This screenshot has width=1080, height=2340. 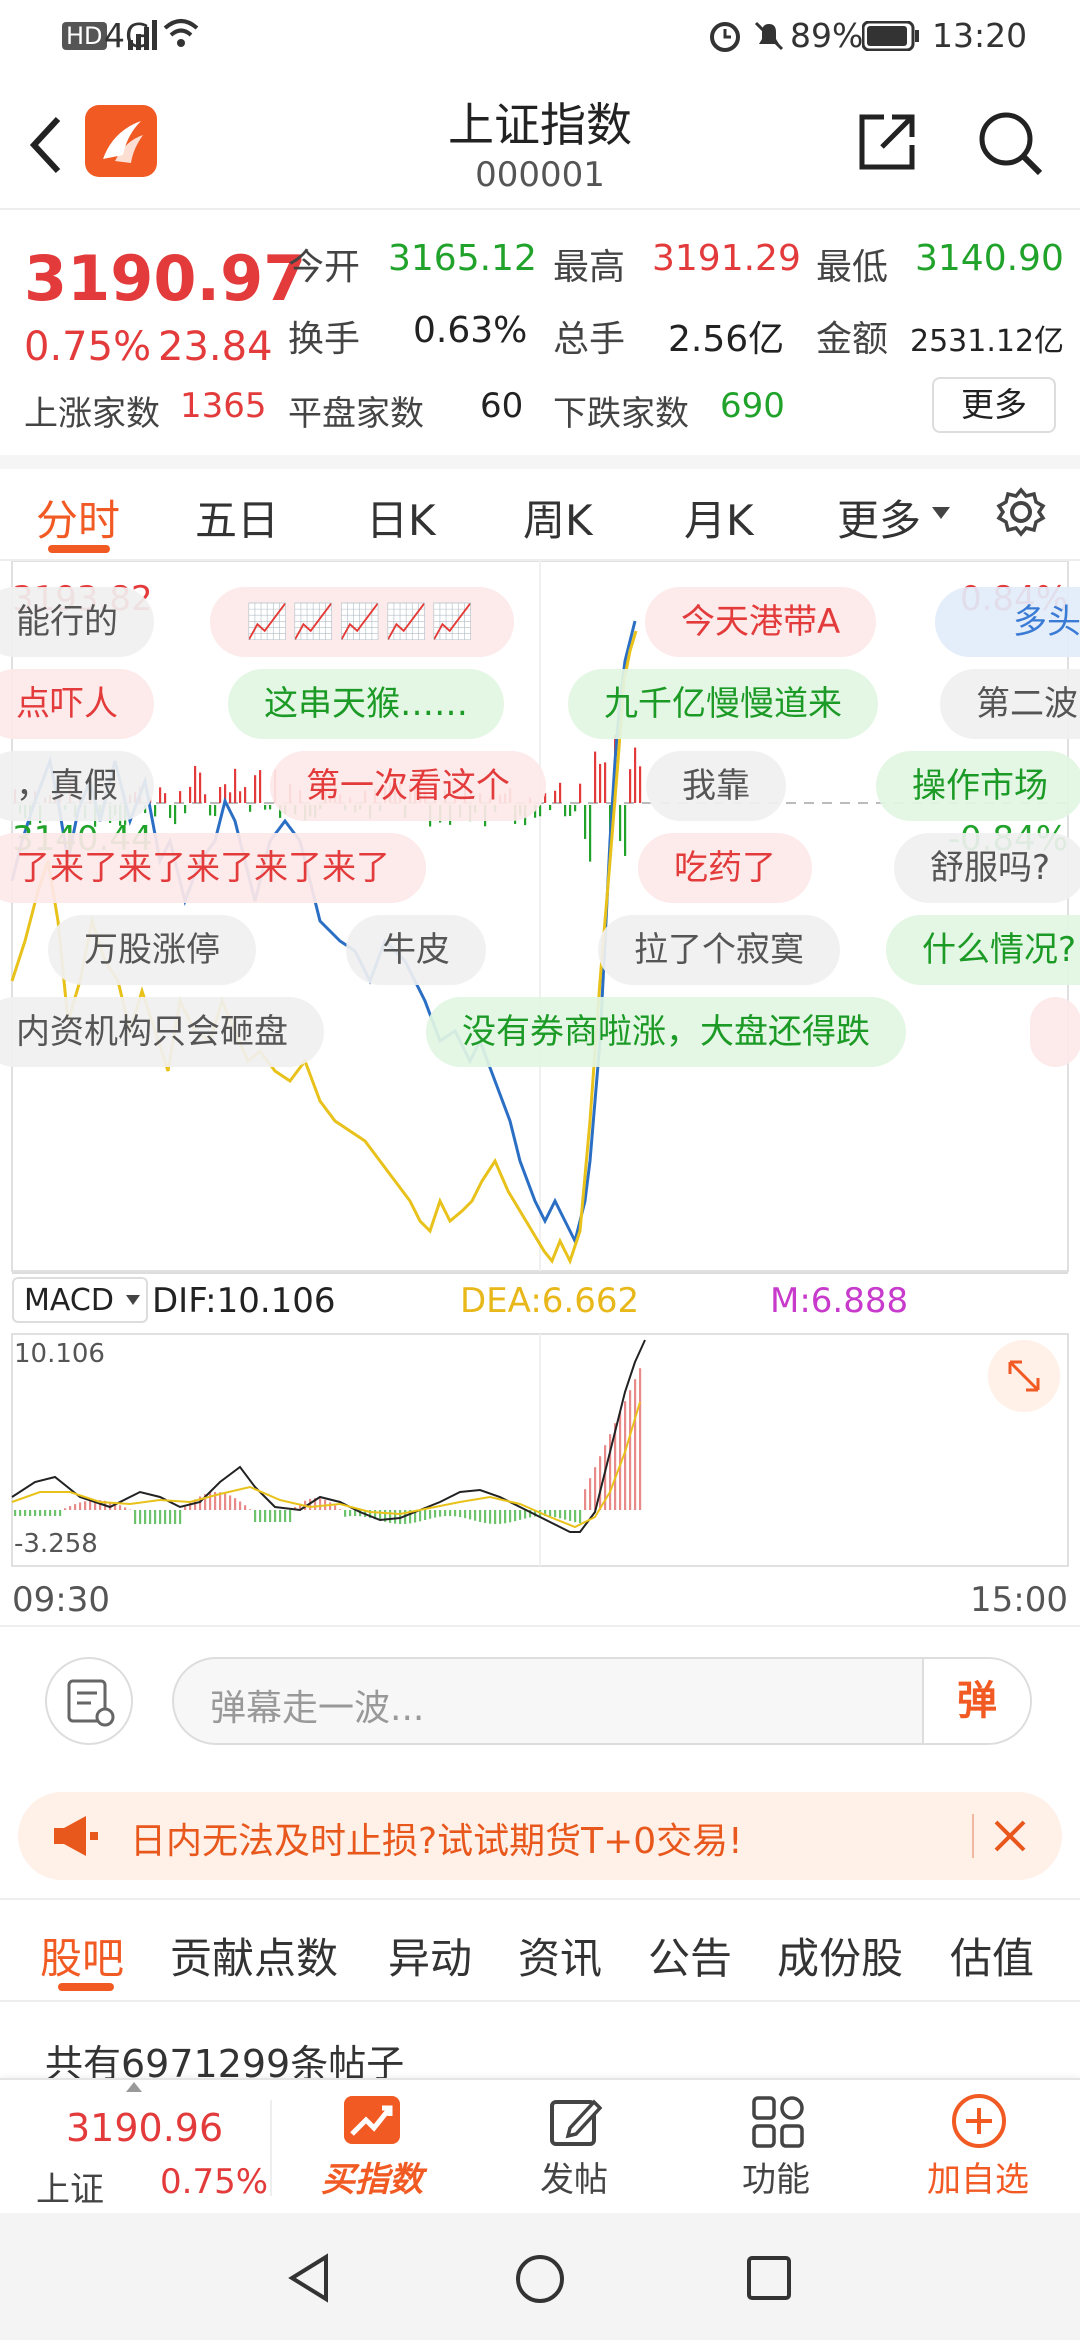 I want to click on subtab-guba: 股吧, so click(x=82, y=1955).